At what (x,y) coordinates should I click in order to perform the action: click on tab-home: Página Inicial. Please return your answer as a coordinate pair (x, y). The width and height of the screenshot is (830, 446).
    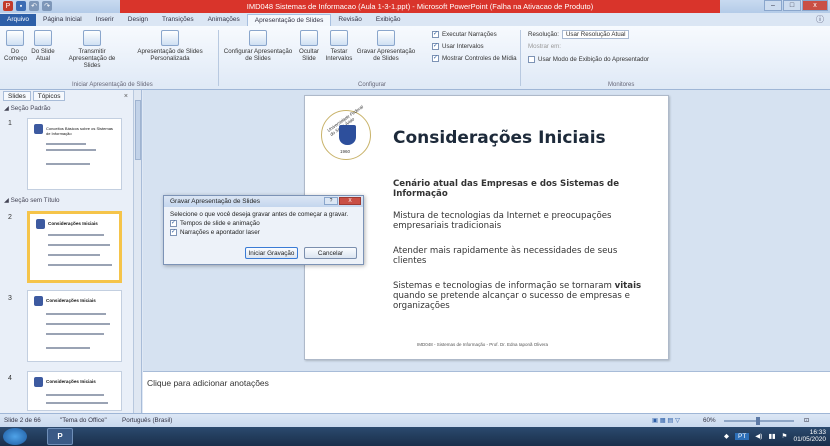
    Looking at the image, I should click on (62, 20).